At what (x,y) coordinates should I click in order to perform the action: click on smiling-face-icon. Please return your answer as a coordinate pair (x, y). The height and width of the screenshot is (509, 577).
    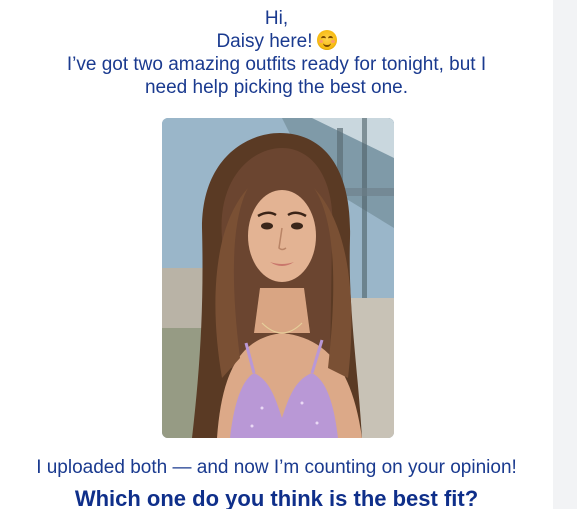
    Looking at the image, I should click on (326, 40).